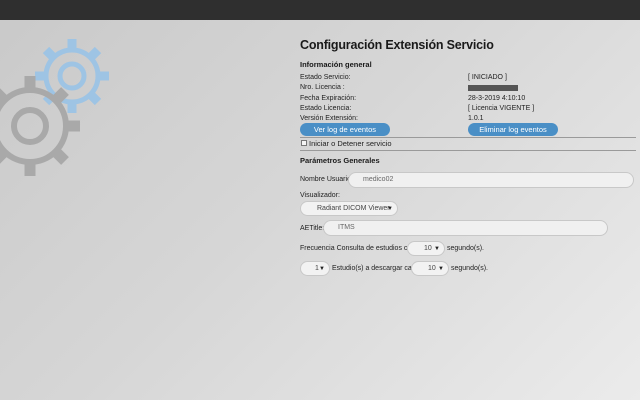 Image resolution: width=640 pixels, height=400 pixels. I want to click on studies-interval-select: 10 ▼, so click(430, 268).